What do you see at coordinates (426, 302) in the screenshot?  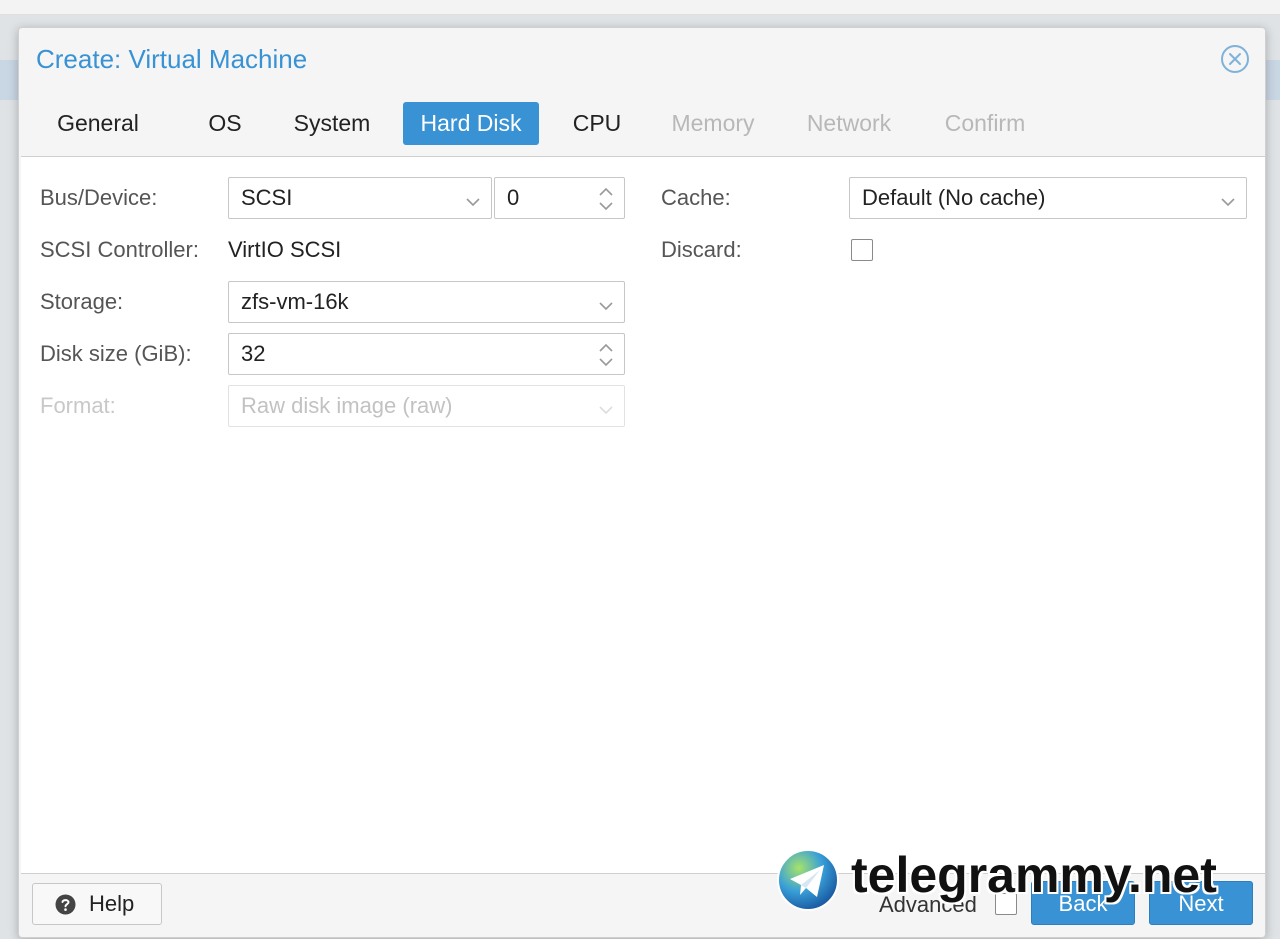 I see `storage-select: zfs-vm-16k` at bounding box center [426, 302].